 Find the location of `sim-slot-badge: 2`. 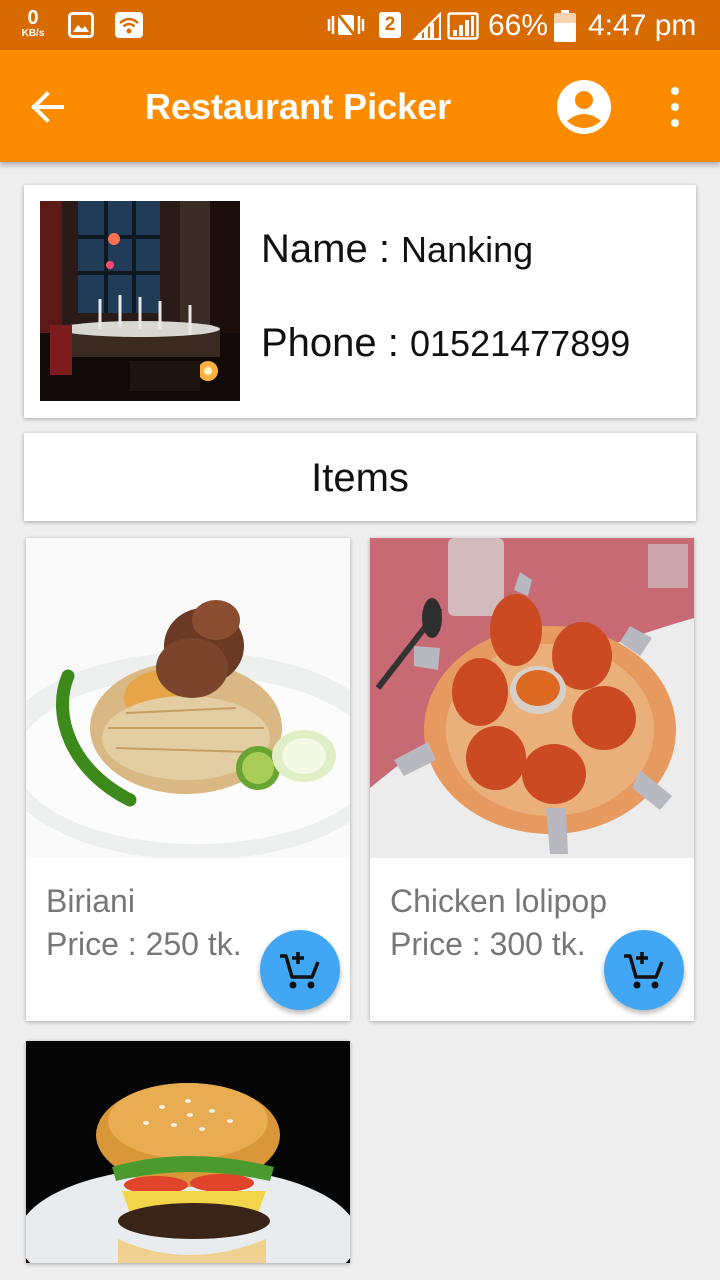

sim-slot-badge: 2 is located at coordinates (390, 25).